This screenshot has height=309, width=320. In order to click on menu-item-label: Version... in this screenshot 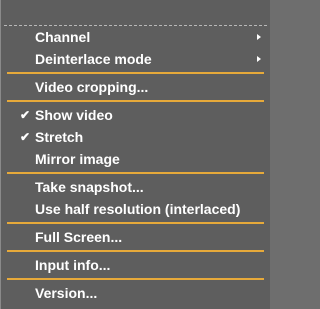, I will do `click(66, 293)`.